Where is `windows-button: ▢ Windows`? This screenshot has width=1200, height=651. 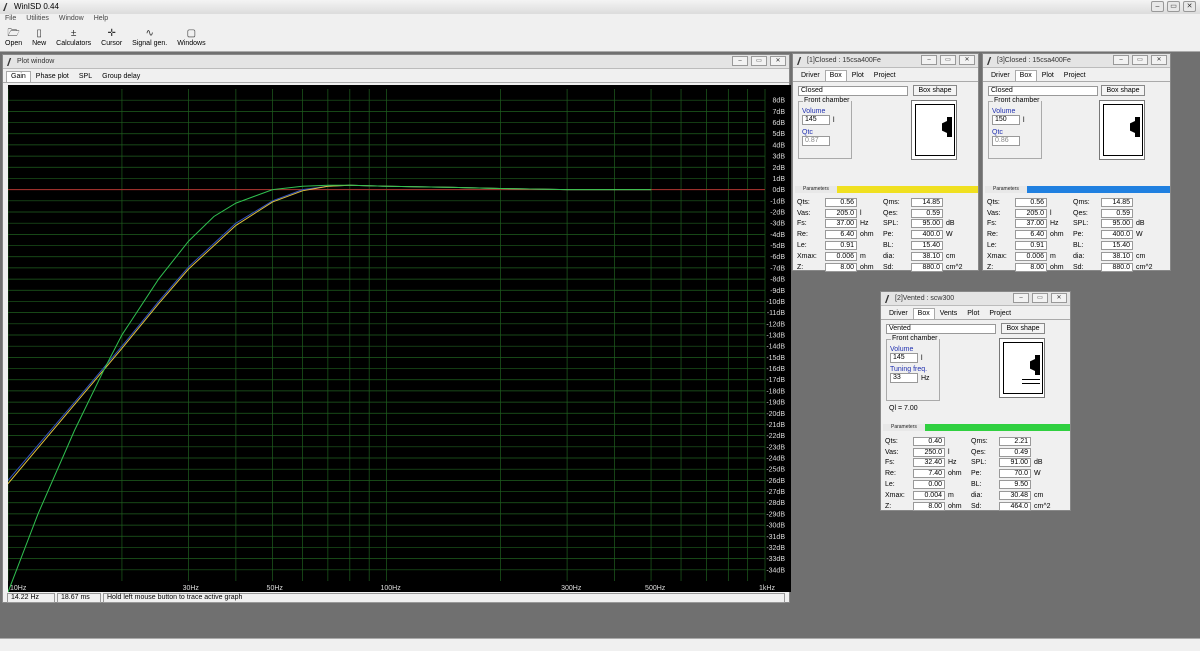
windows-button: ▢ Windows is located at coordinates (191, 38).